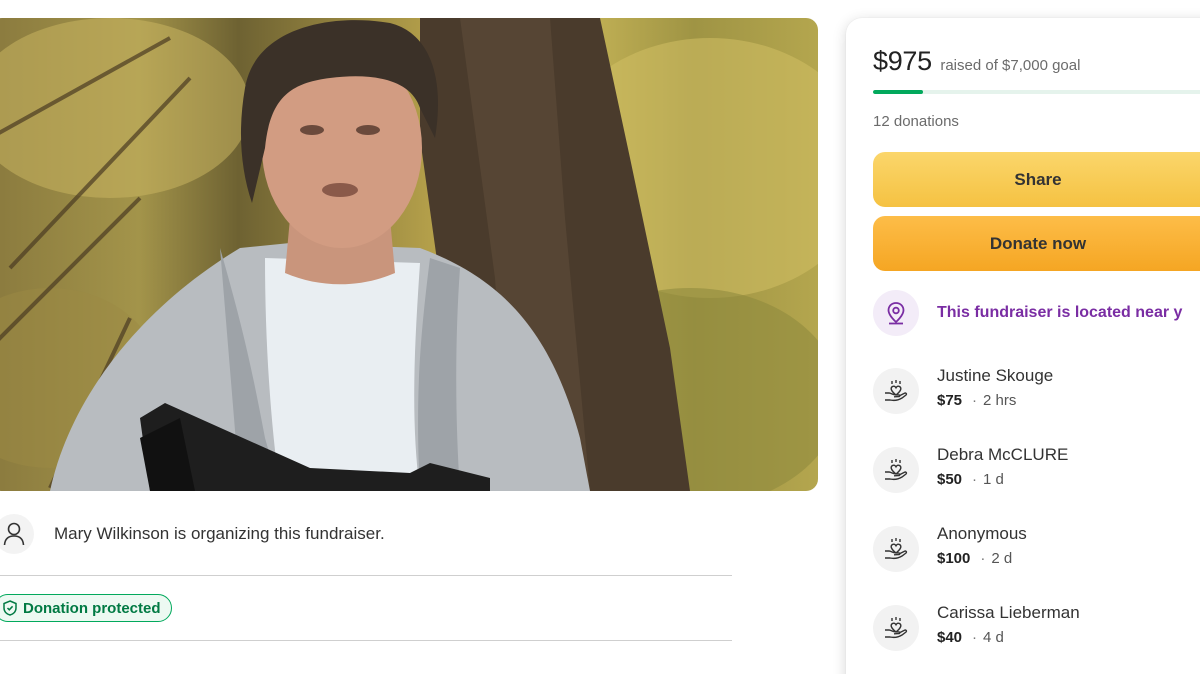 This screenshot has height=674, width=1200. I want to click on share-button: Share, so click(1036, 179).